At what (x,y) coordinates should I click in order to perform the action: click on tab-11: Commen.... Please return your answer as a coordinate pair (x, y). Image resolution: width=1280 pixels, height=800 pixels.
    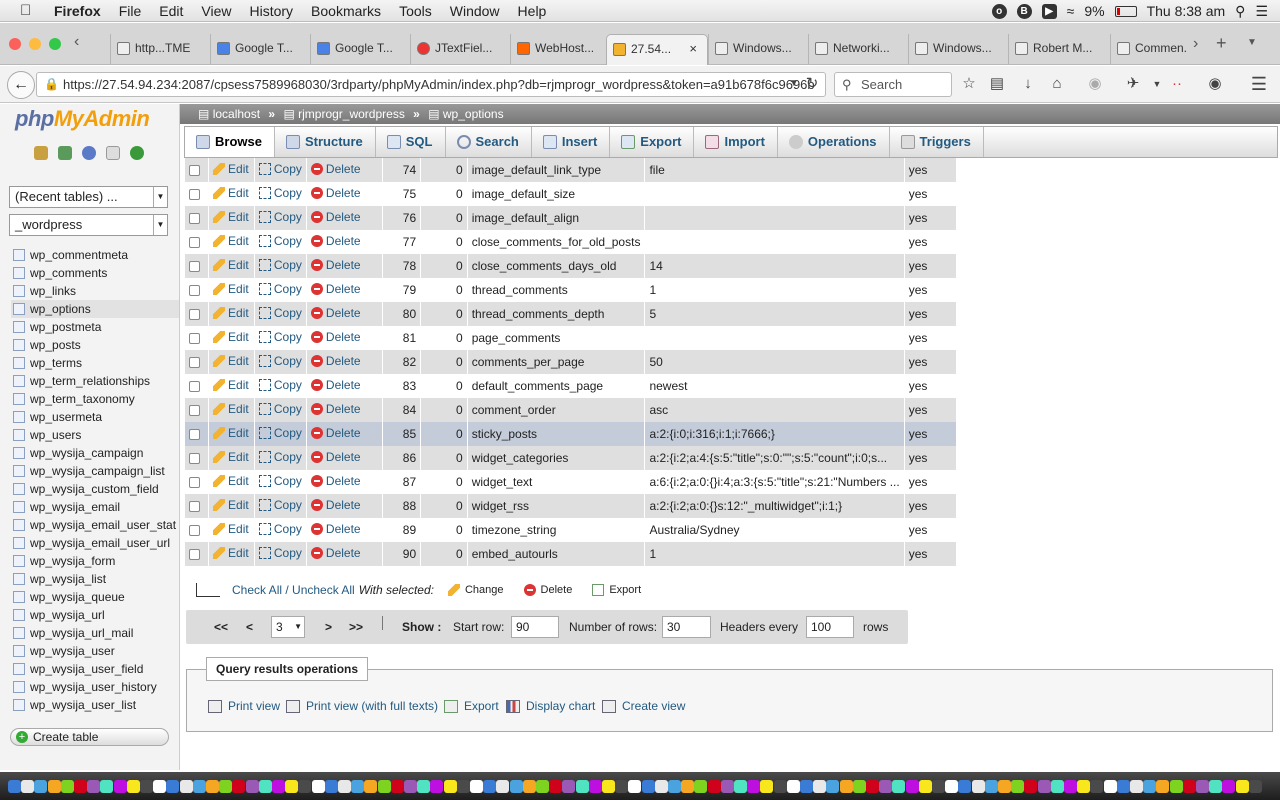
    Looking at the image, I should click on (1148, 49).